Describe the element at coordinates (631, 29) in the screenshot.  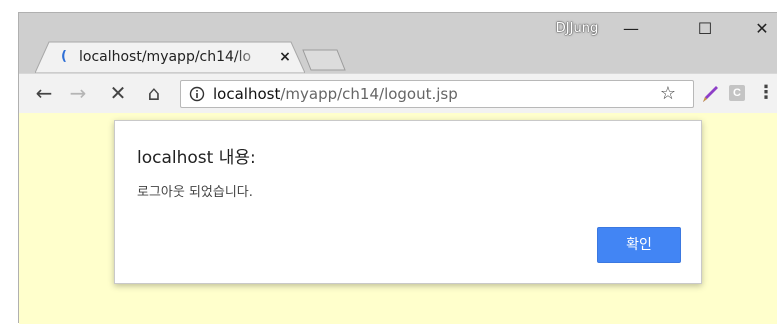
I see `minimize-icon: —` at that location.